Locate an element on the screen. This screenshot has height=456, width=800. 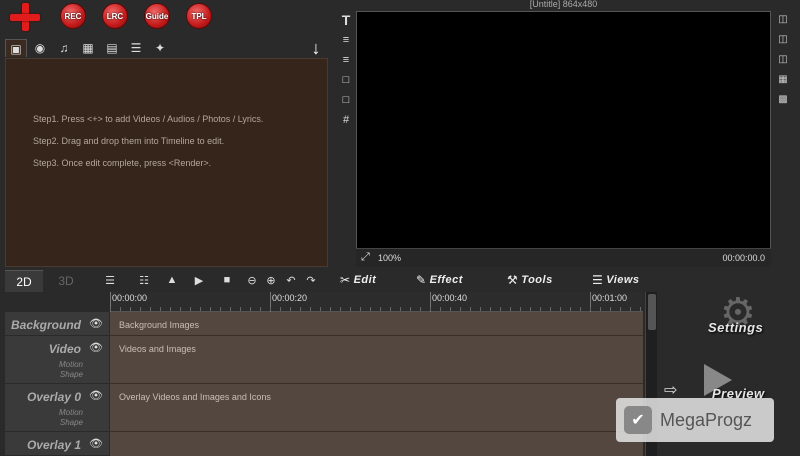
ruler-label-1: 00:00:20 is located at coordinates (290, 298).